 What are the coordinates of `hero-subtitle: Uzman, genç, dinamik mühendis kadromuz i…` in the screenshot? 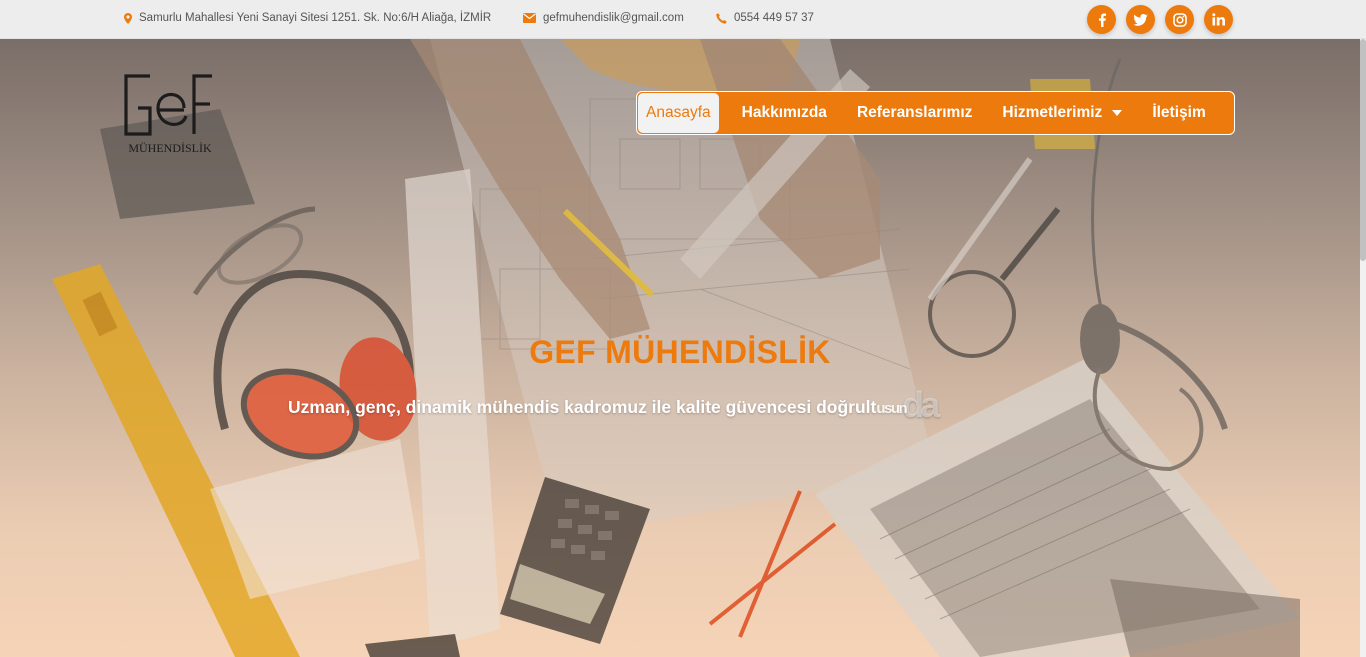 It's located at (614, 405).